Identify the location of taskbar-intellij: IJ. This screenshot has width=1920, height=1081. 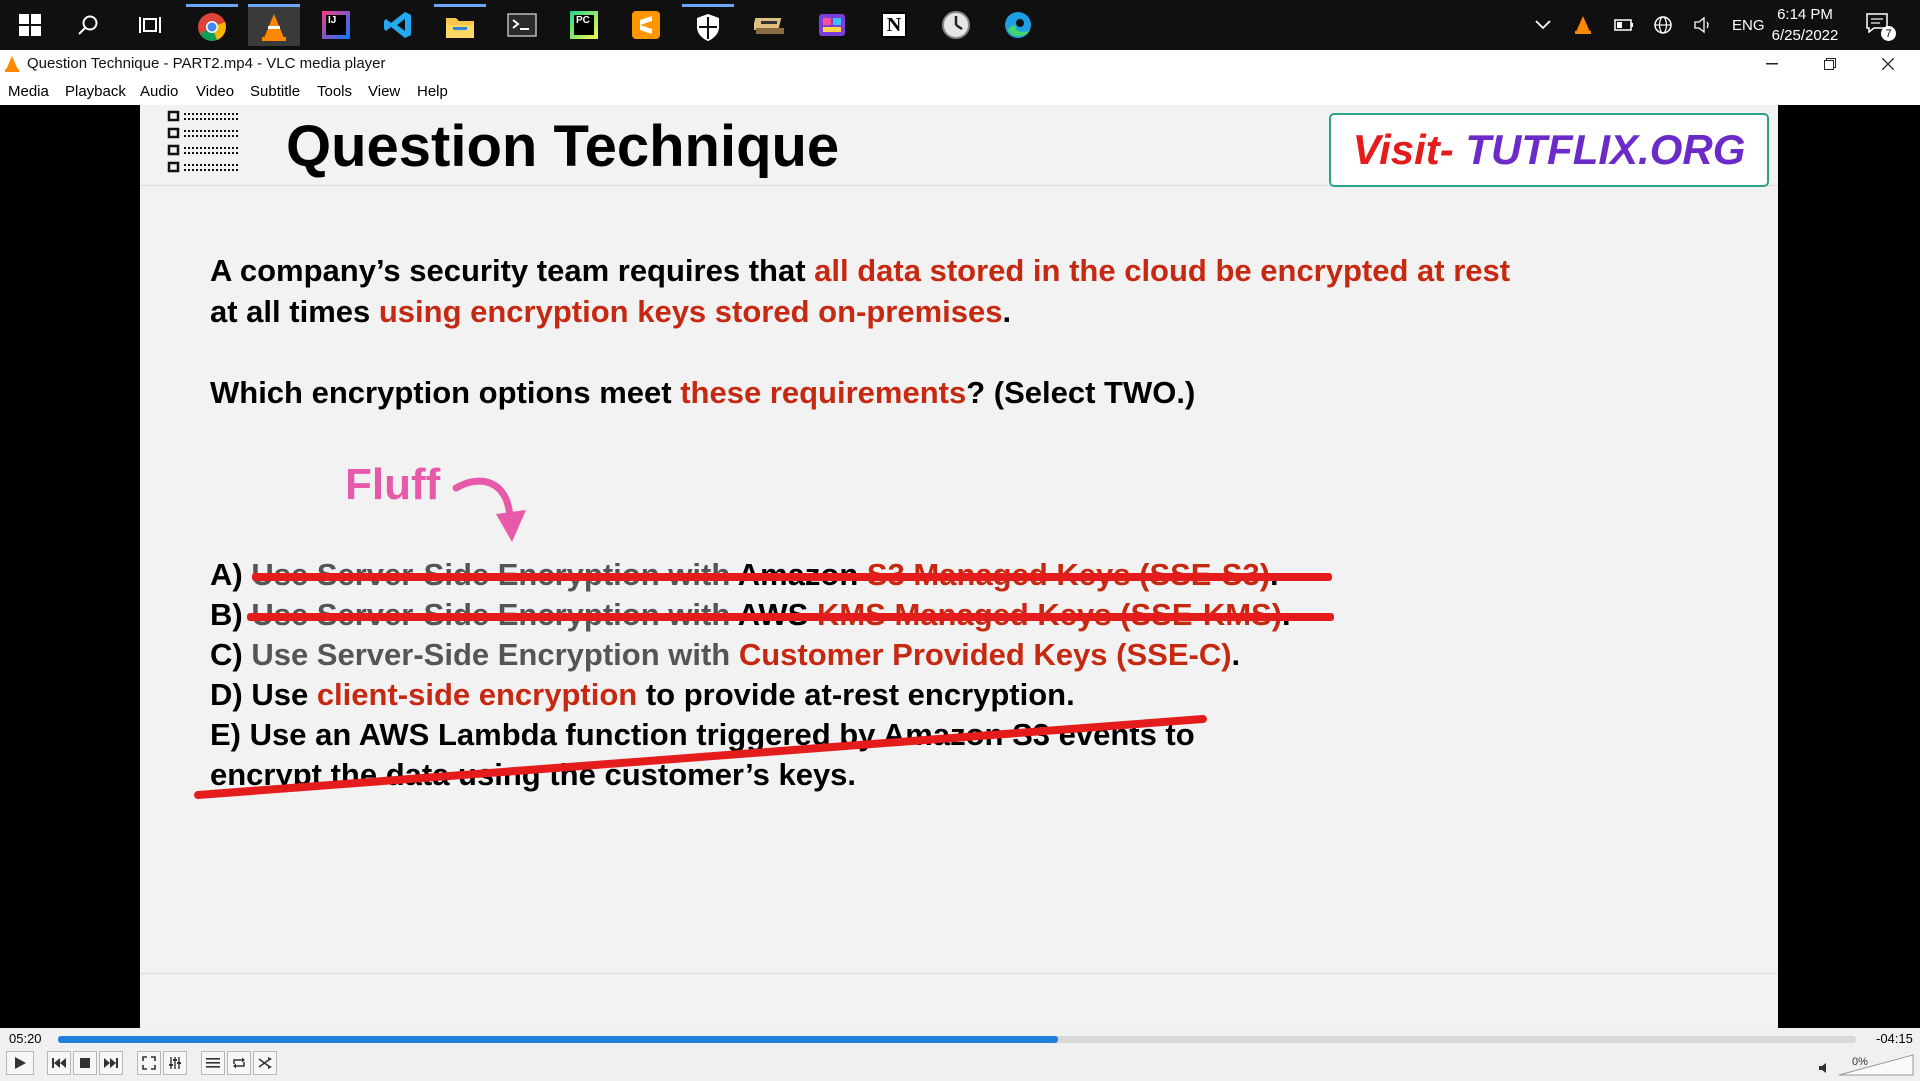
(336, 25).